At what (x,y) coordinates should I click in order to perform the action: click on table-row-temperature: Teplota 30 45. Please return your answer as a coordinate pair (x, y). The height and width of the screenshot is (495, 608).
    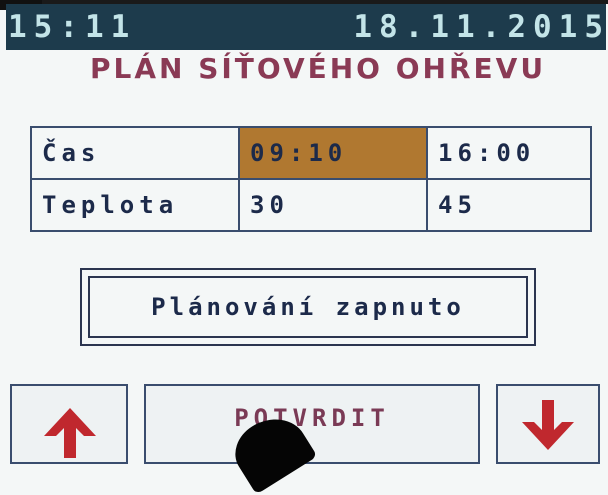
    Looking at the image, I should click on (311, 205).